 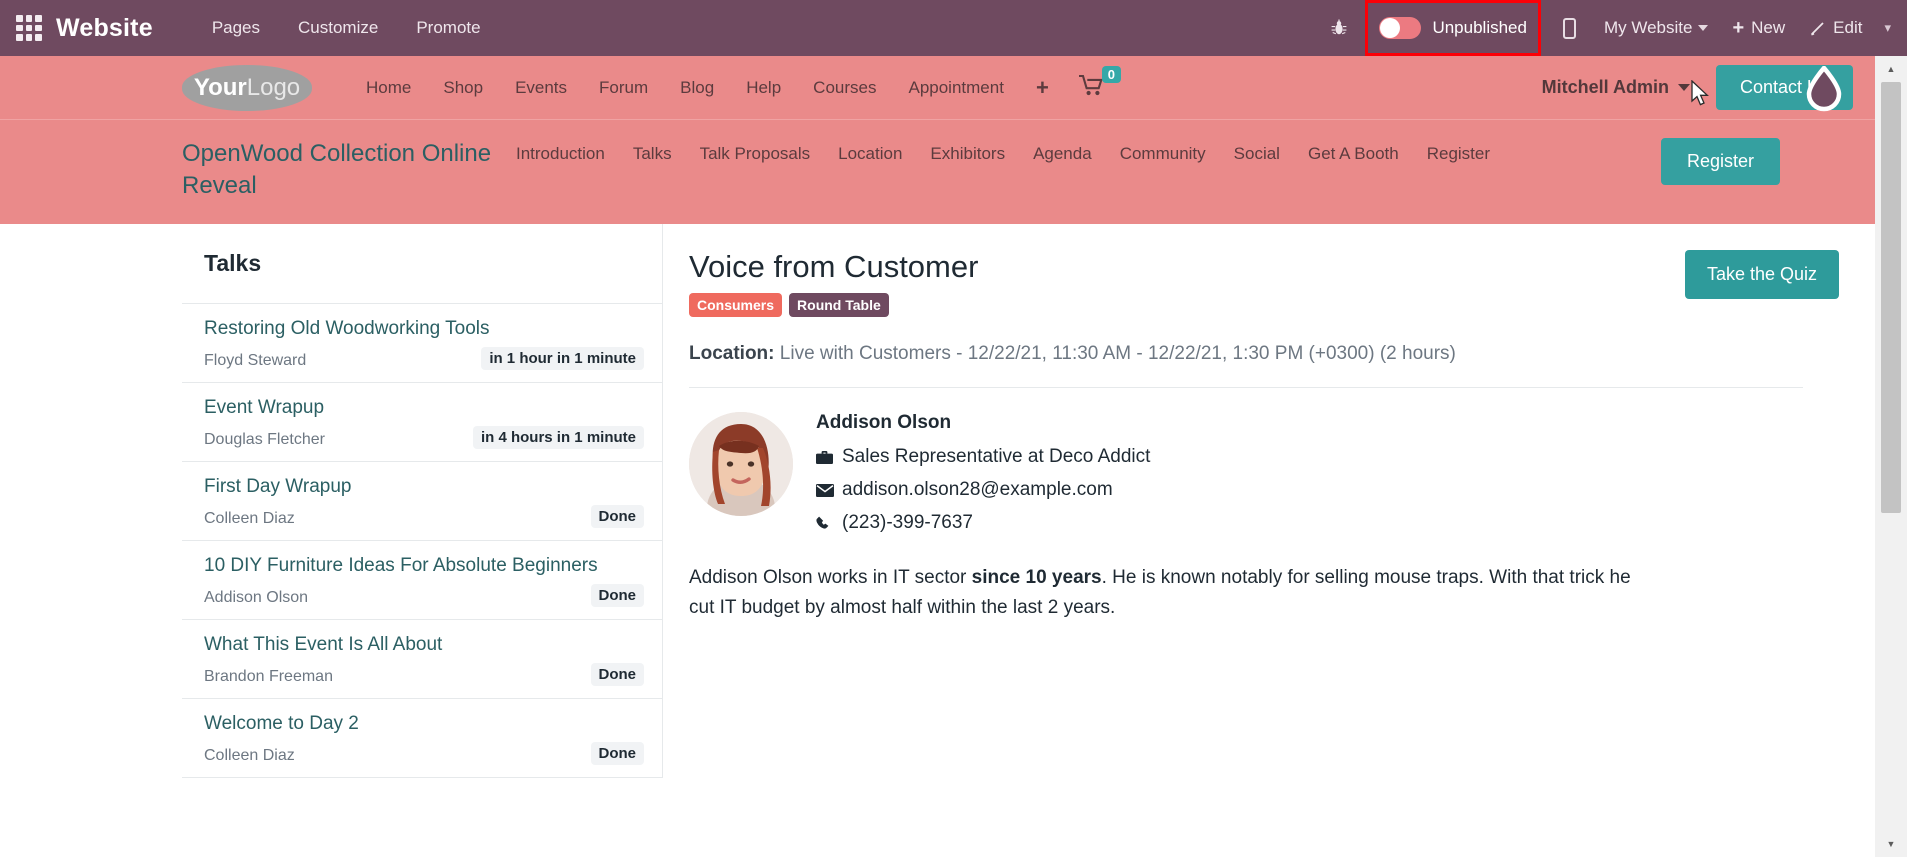 What do you see at coordinates (1042, 88) in the screenshot?
I see `add-page-icon: +` at bounding box center [1042, 88].